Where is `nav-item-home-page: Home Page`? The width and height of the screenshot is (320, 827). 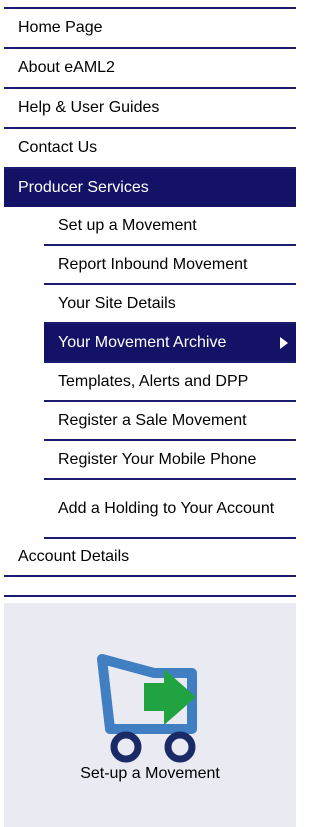 nav-item-home-page: Home Page is located at coordinates (150, 27).